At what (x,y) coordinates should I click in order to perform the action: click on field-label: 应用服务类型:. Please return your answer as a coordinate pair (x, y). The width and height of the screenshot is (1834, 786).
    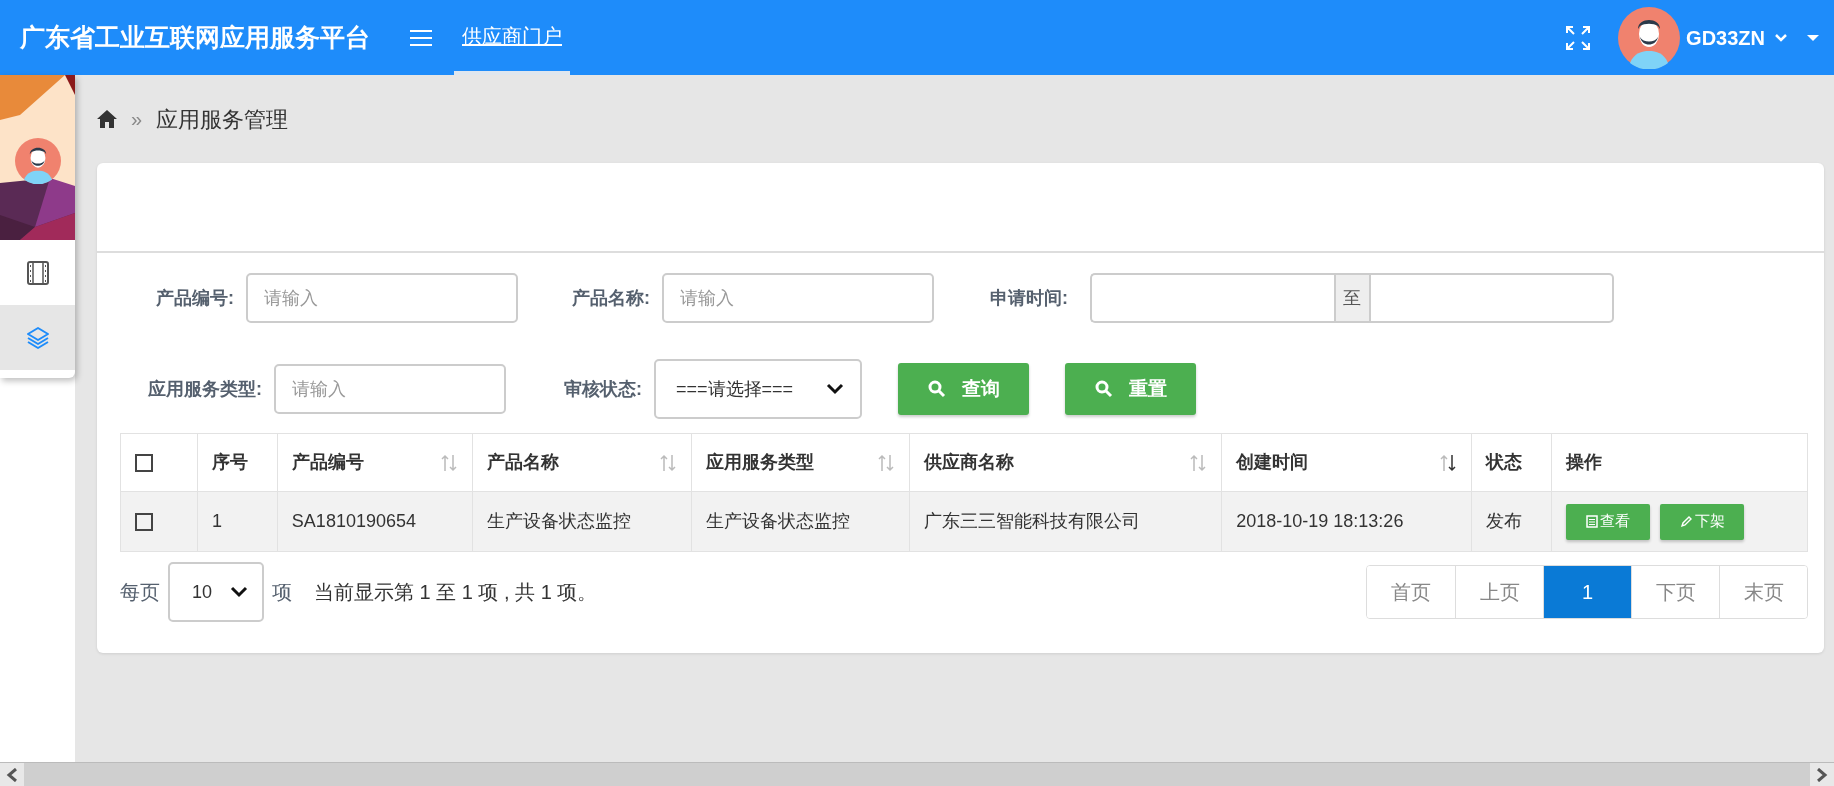
    Looking at the image, I should click on (204, 389).